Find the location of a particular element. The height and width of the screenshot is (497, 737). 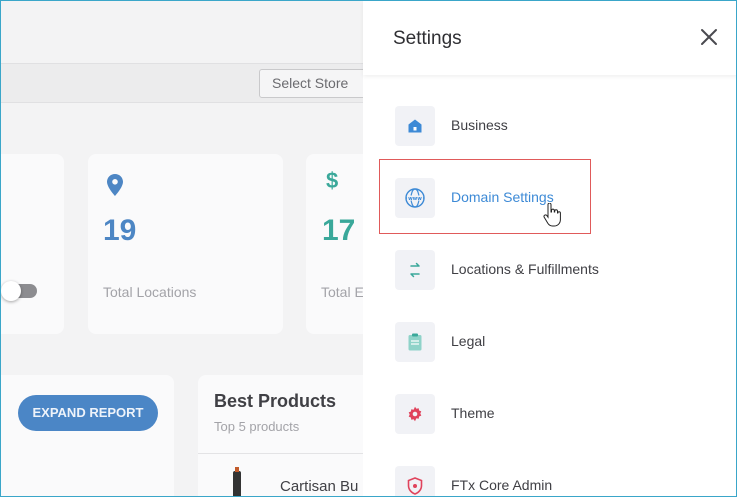

stat-card-locations: 19 Total Locations is located at coordinates (185, 244).